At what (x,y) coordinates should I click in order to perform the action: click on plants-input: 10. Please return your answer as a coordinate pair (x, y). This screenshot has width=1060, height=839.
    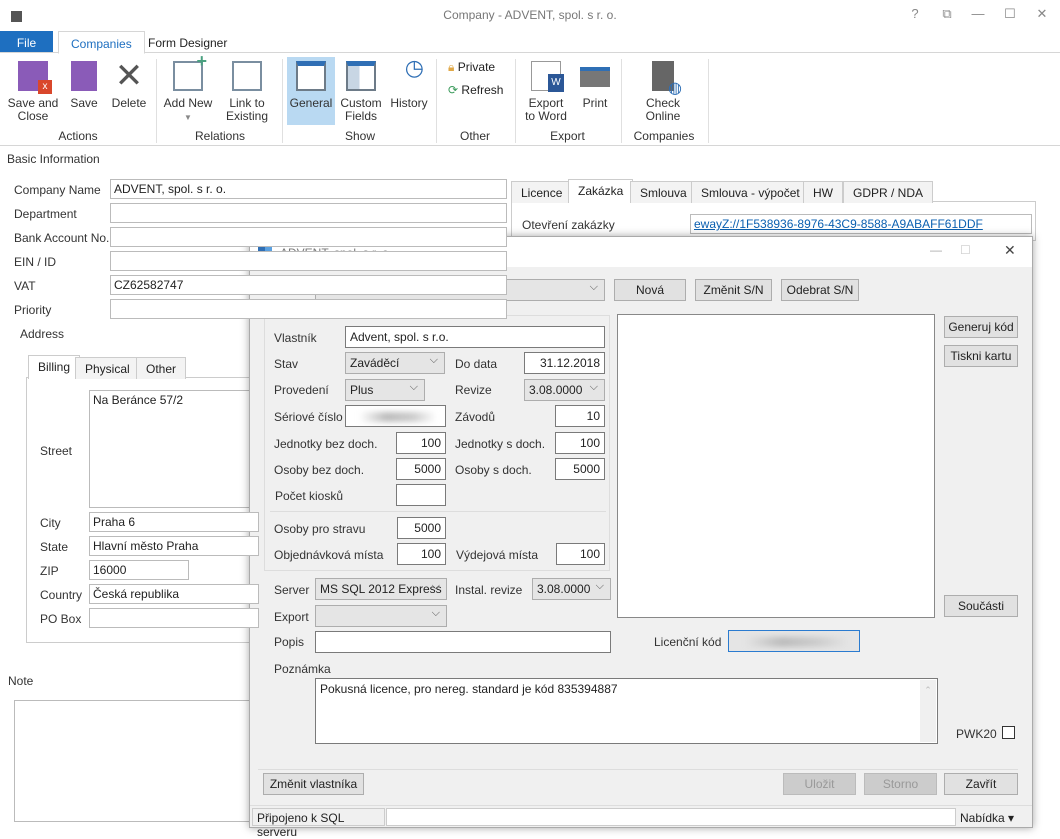
    Looking at the image, I should click on (580, 416).